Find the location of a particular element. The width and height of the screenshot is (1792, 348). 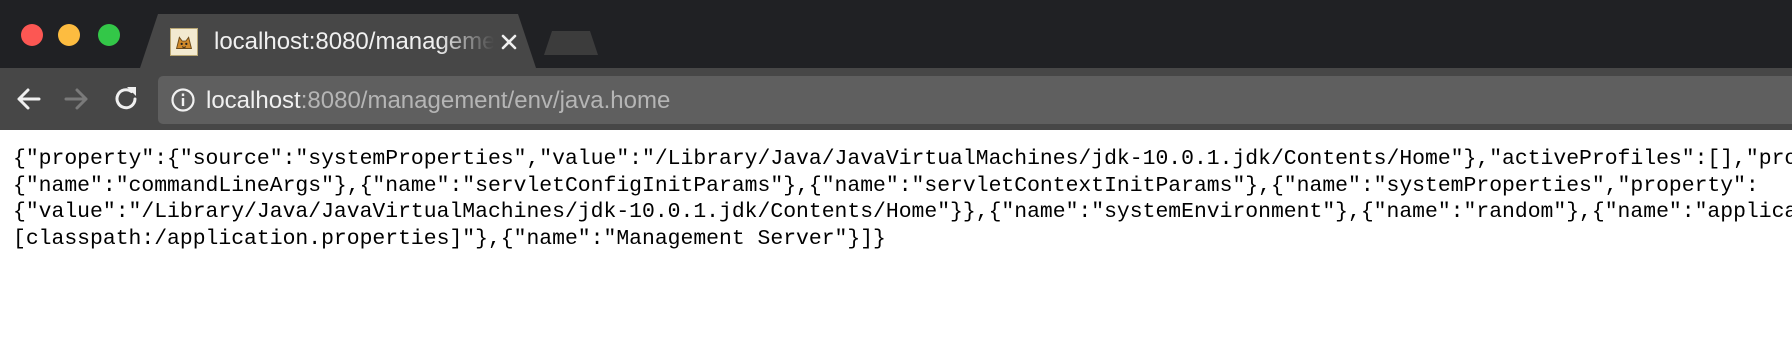

tab-active: localhost:8080/management/env/java.home is located at coordinates (338, 41).